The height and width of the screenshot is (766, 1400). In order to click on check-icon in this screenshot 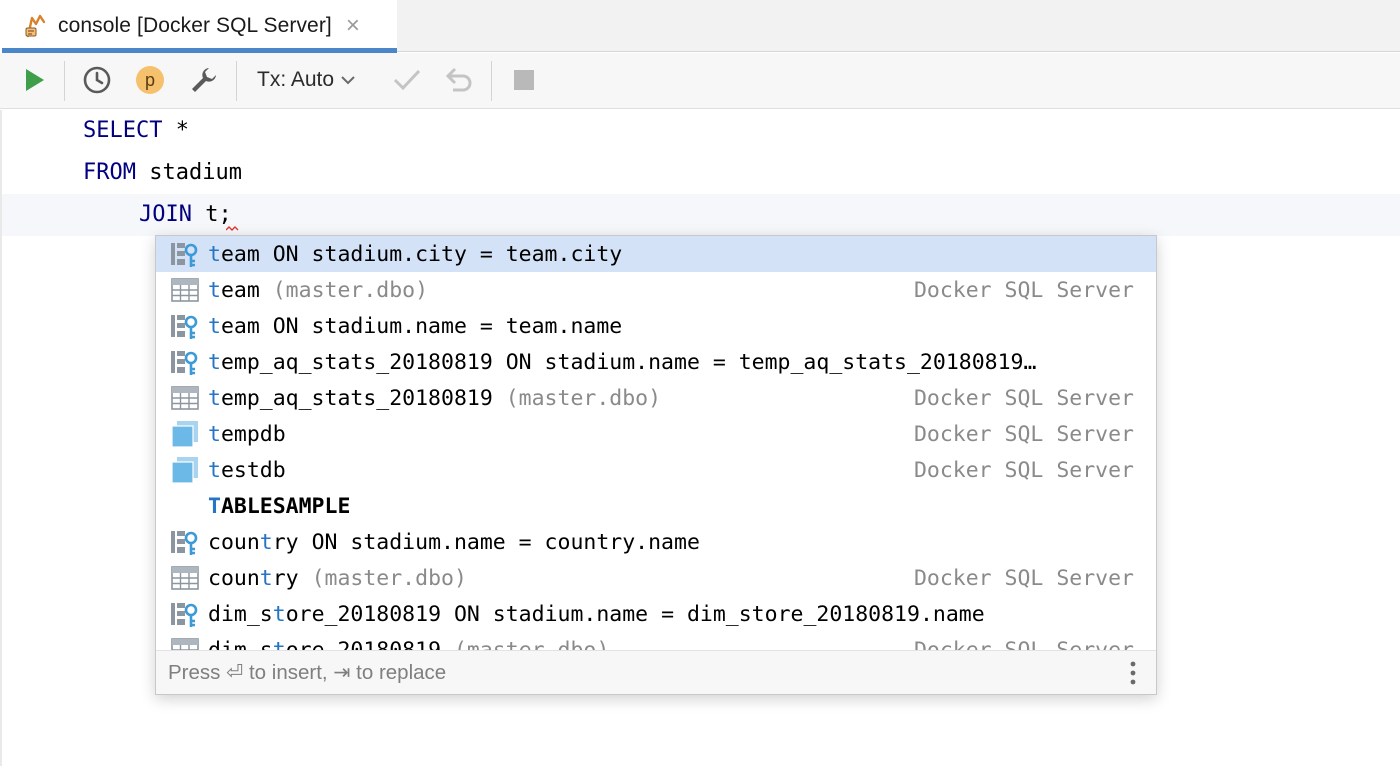, I will do `click(407, 80)`.